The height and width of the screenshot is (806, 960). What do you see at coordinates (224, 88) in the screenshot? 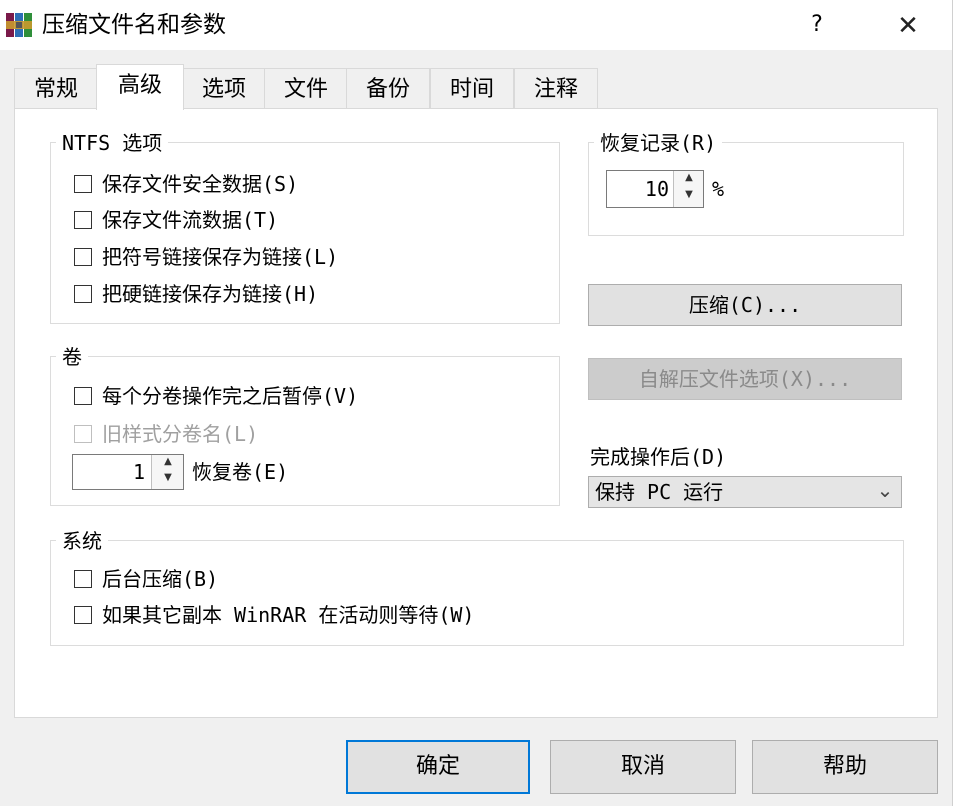
I see `tab-options: 选项` at bounding box center [224, 88].